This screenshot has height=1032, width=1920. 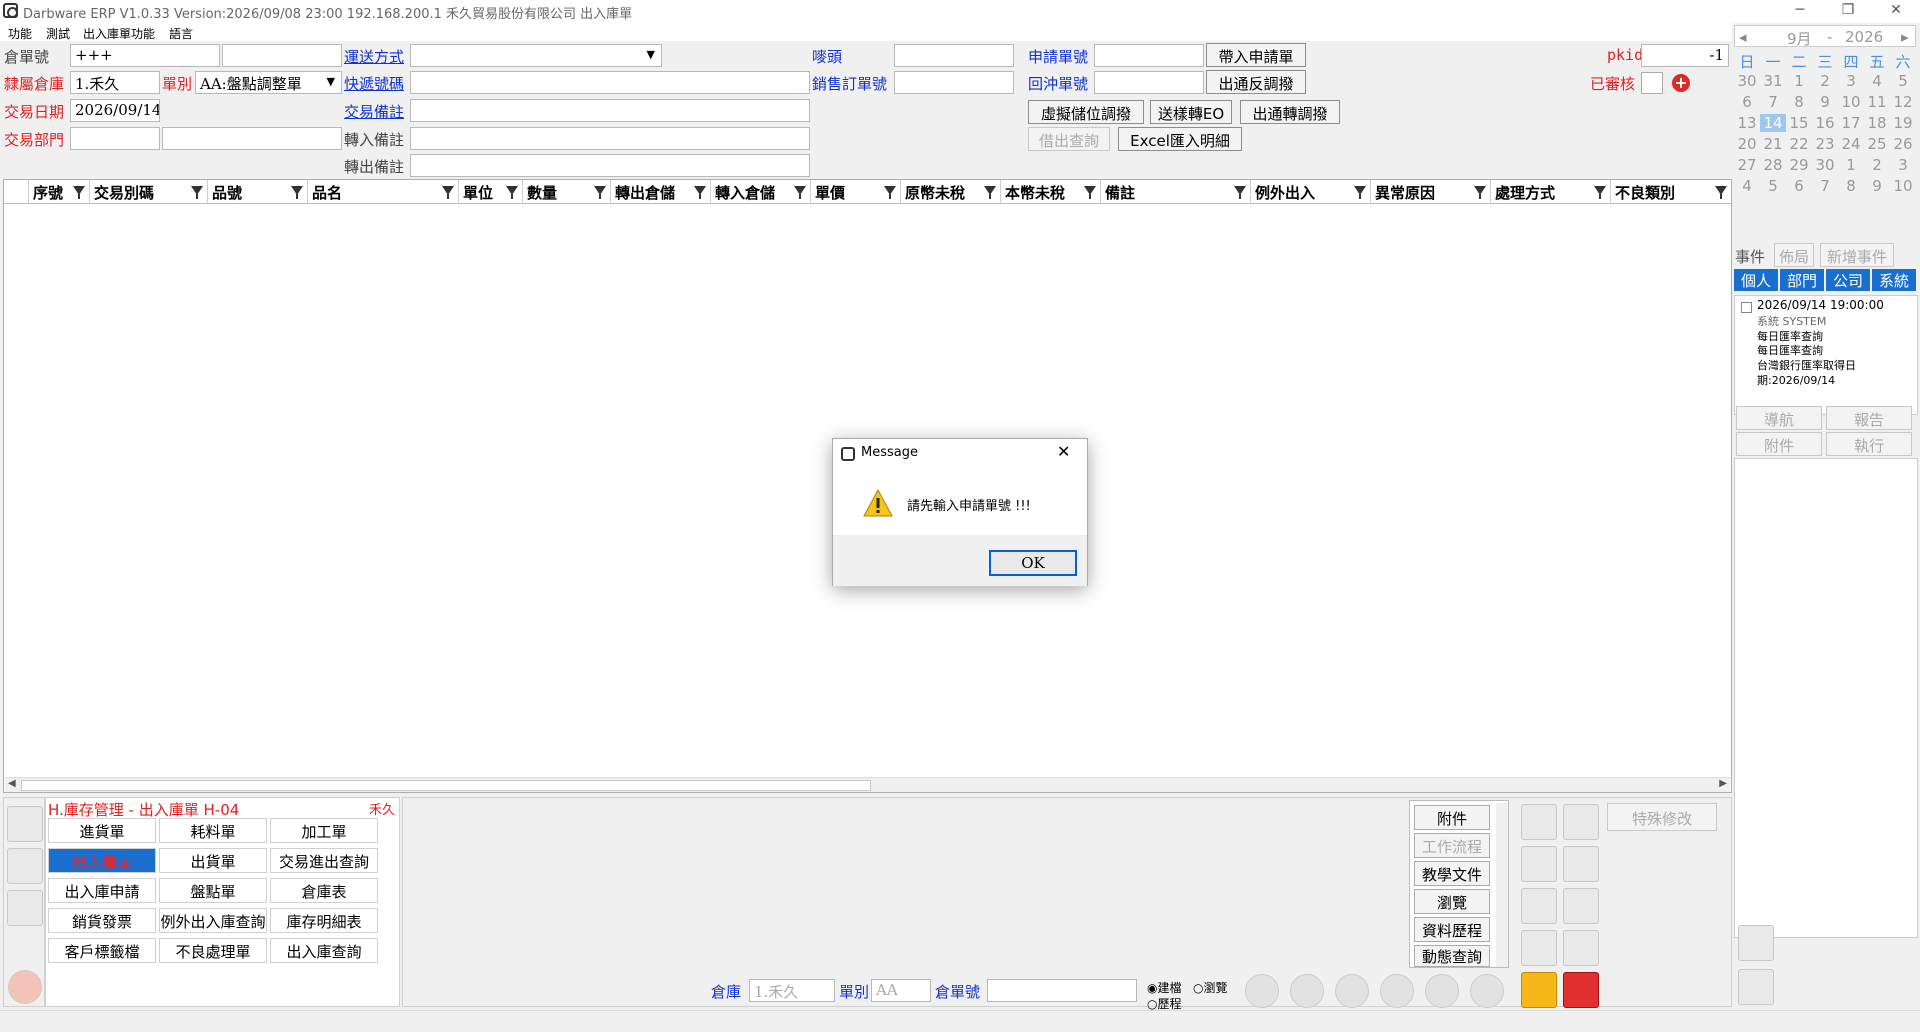 I want to click on module-item: 加工單, so click(x=324, y=830).